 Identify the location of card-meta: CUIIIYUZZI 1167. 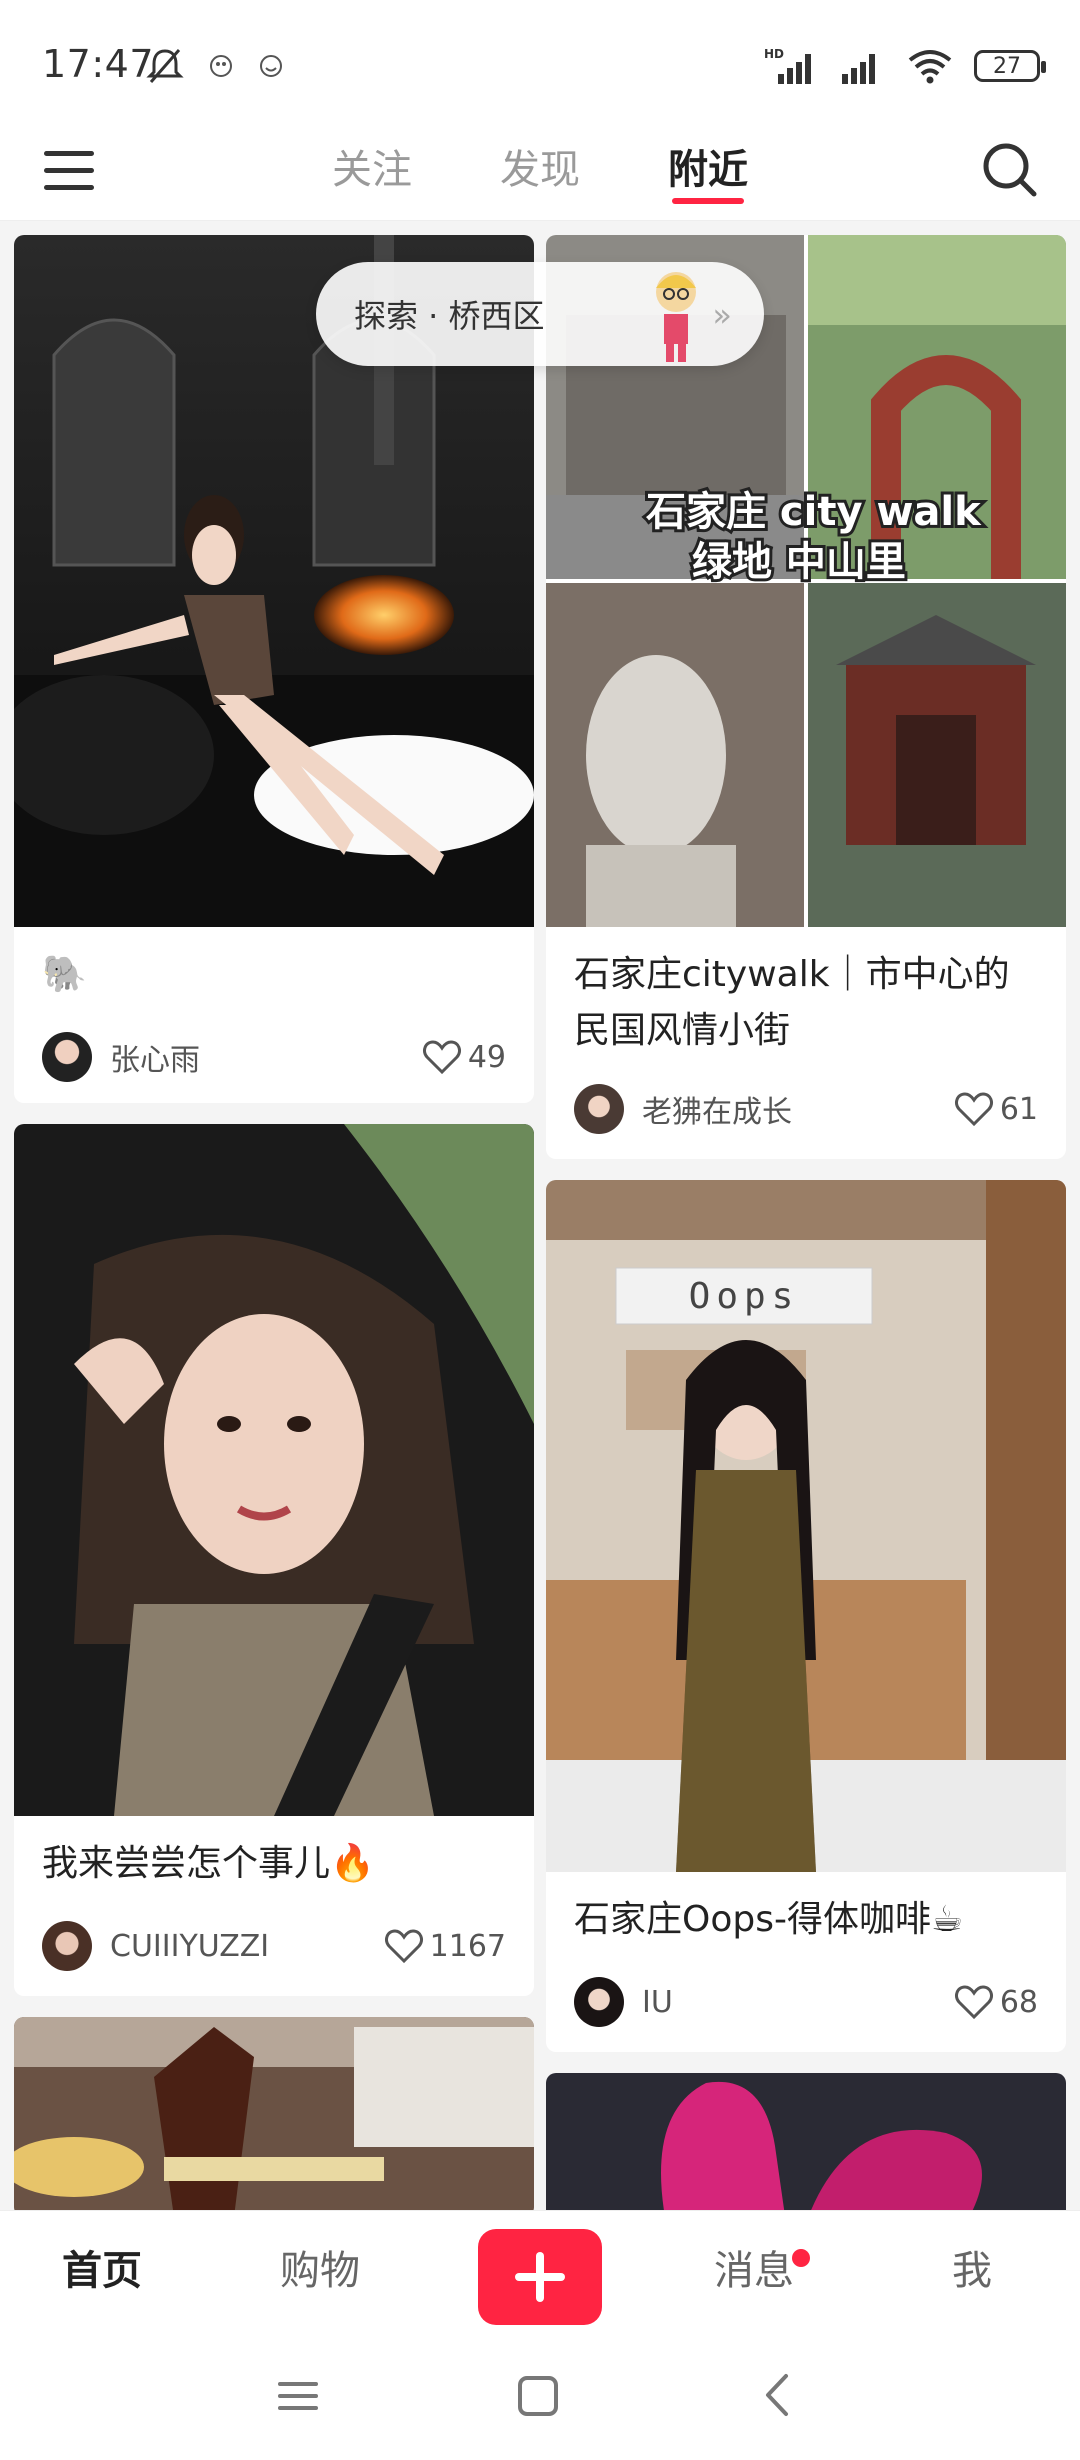
(274, 1946).